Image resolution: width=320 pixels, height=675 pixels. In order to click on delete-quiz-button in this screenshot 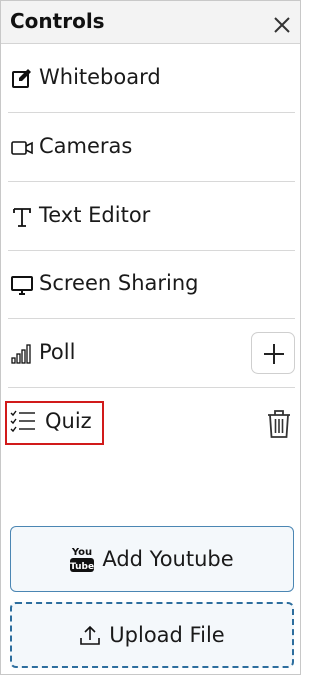, I will do `click(279, 424)`.